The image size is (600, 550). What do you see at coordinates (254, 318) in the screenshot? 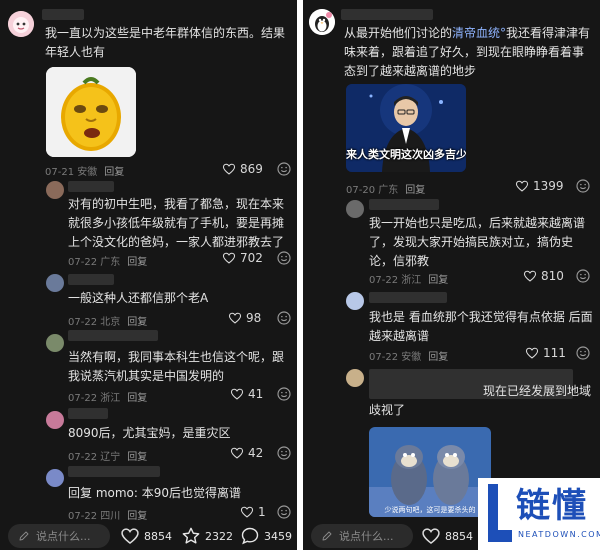
I see `like-count: 98` at bounding box center [254, 318].